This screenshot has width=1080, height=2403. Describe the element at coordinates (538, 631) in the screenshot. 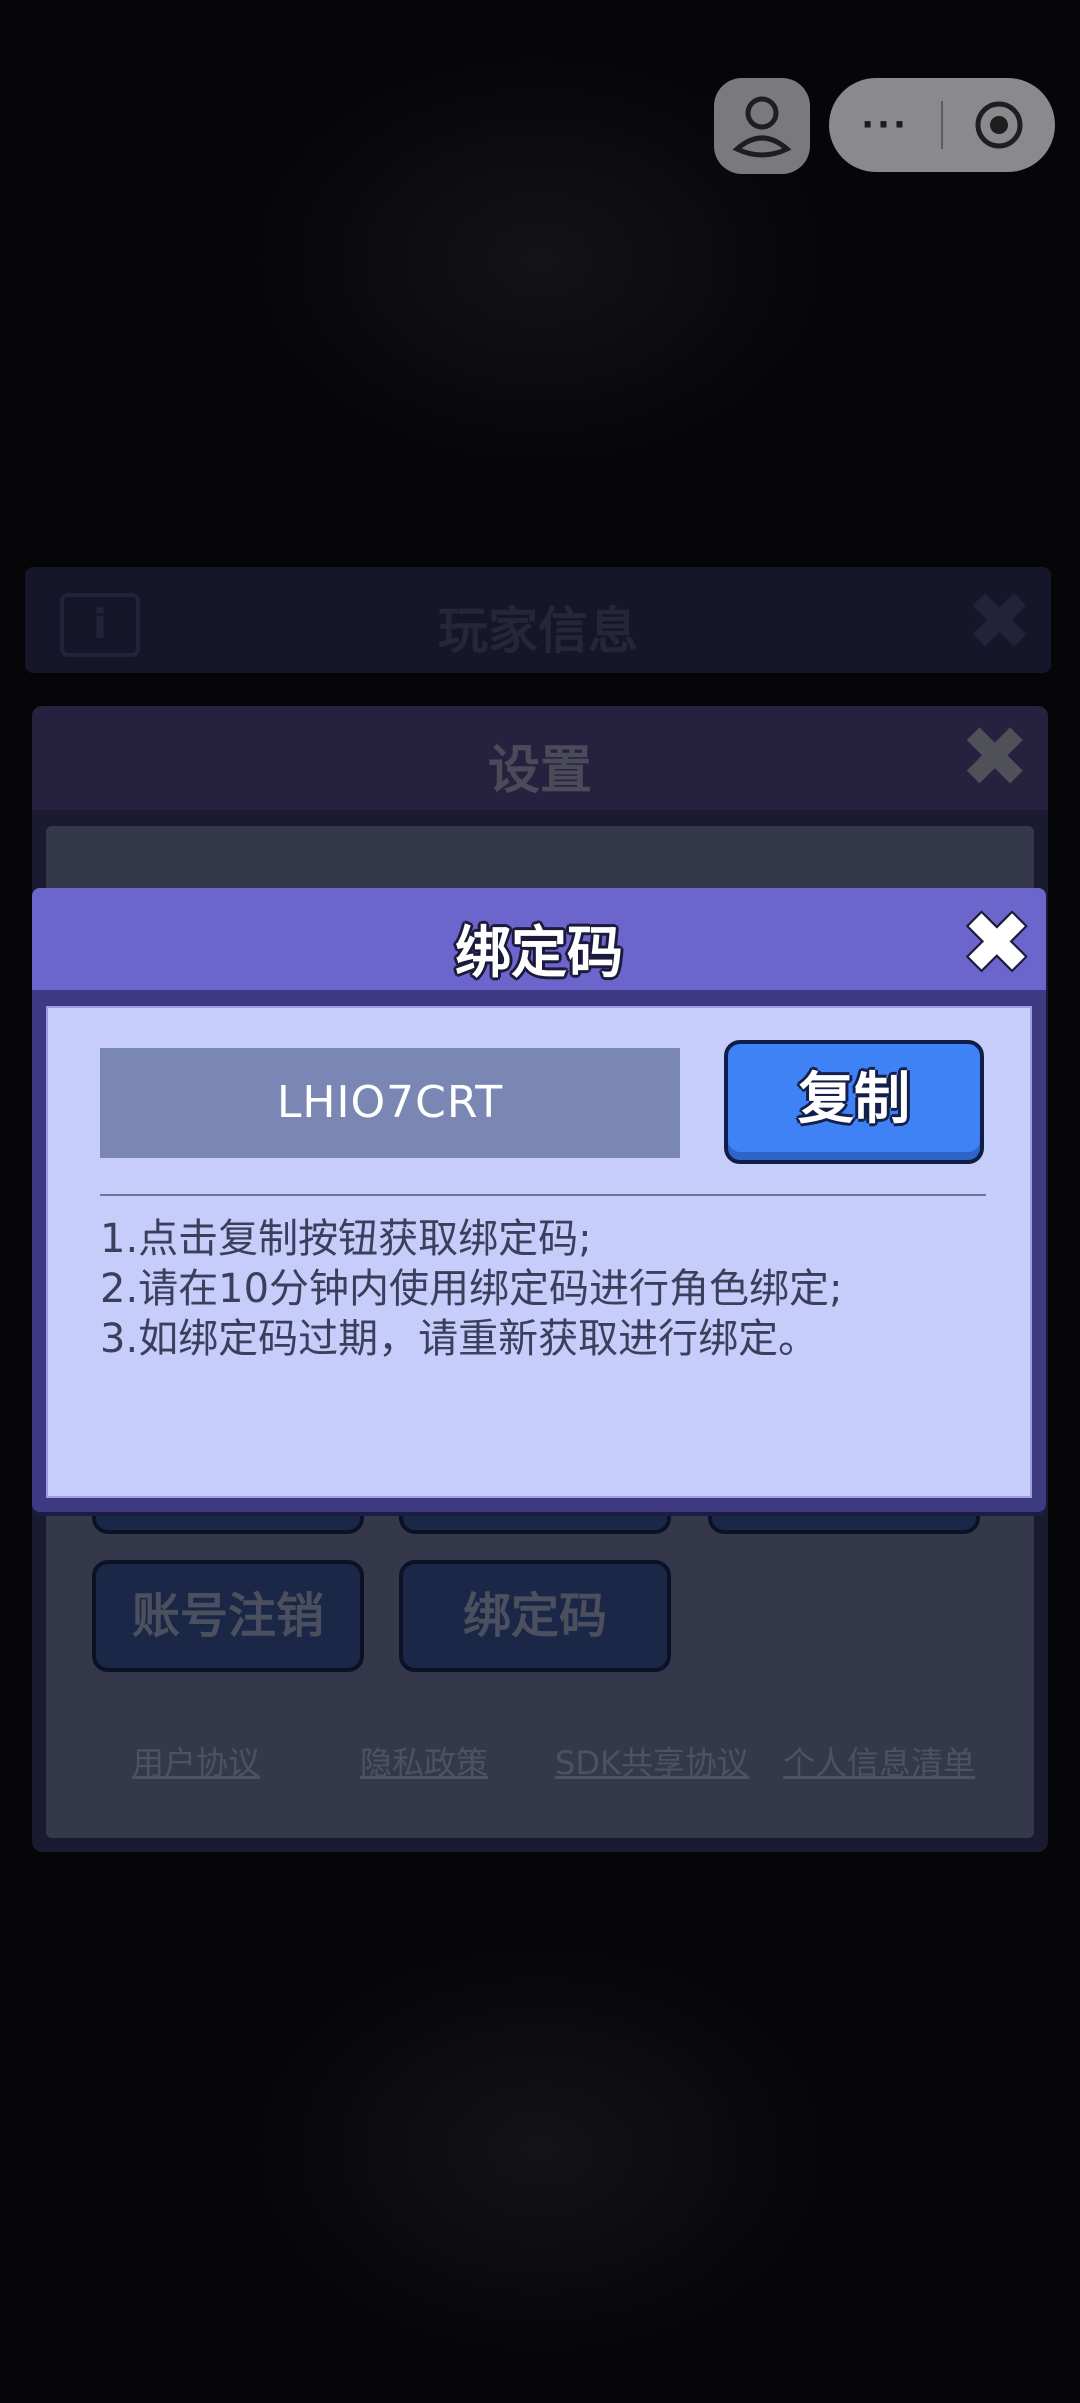

I see `player-info-title: 玩家信息` at that location.